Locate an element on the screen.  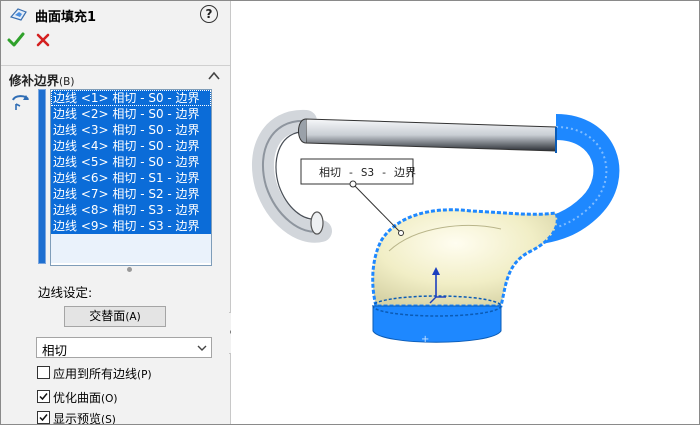
list-item: 边线 <7> 相切 - S2 - 边界 is located at coordinates (131, 194).